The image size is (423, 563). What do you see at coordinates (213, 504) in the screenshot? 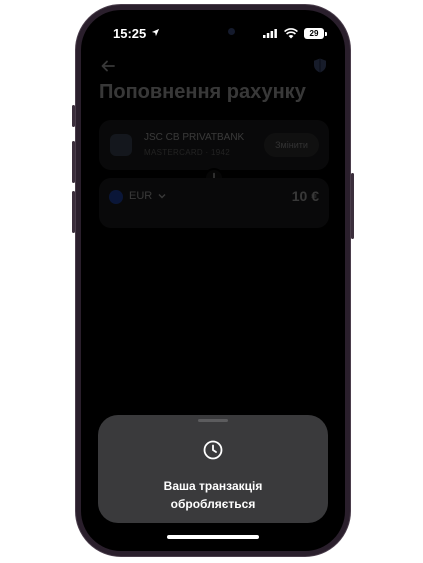
I see `status-message-line2: обробляється` at bounding box center [213, 504].